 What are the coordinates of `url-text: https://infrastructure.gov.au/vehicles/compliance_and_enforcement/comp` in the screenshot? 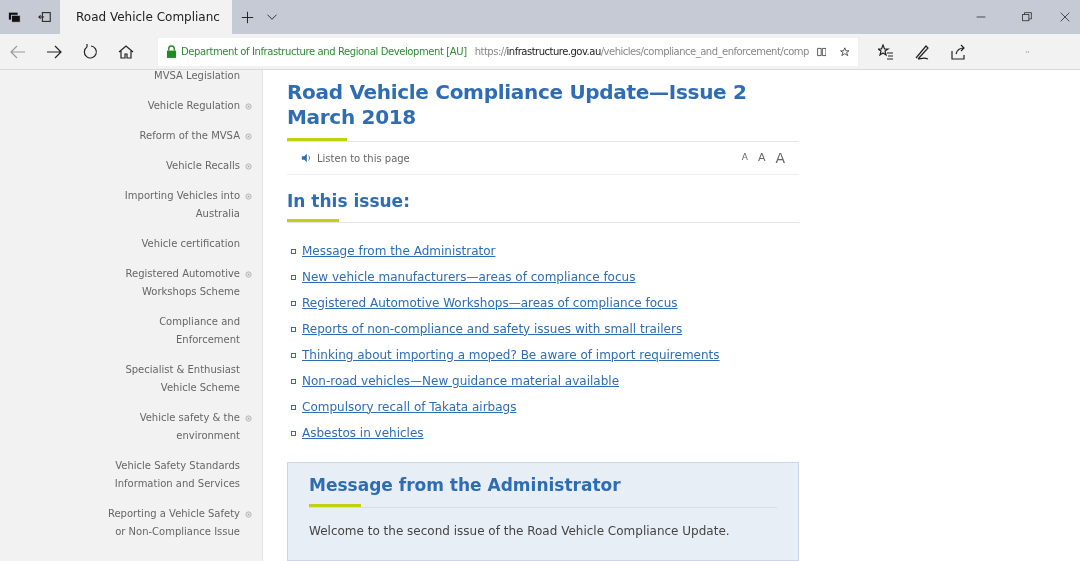 It's located at (641, 52).